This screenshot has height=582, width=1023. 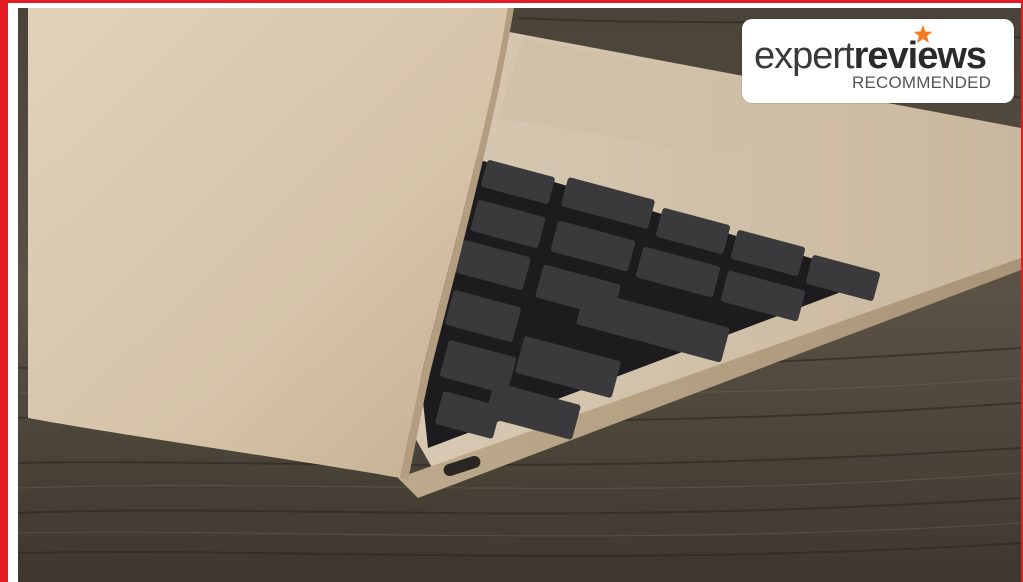 I want to click on badge-subtitle: RECOMMENDED, so click(x=922, y=82).